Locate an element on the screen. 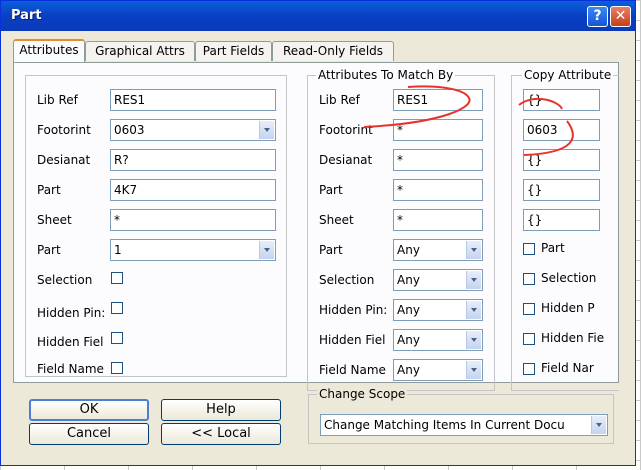  tab-read-only-fields: Read-Only Fields is located at coordinates (333, 51).